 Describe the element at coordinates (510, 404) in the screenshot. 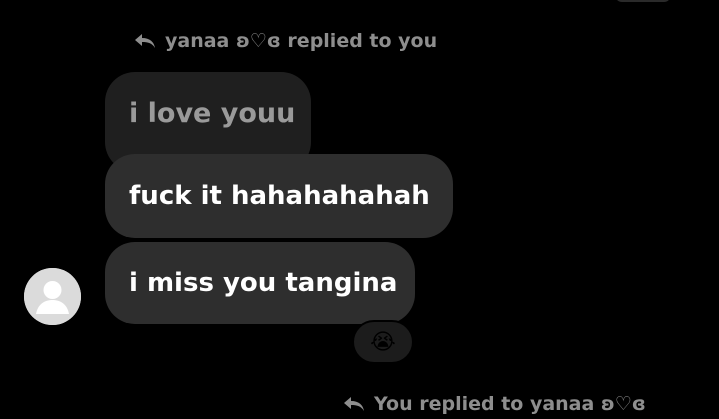

I see `bottom-reply-header-text: You replied to yanaa ʚ♡ɞ` at that location.